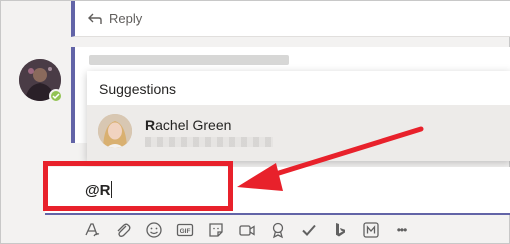 The image size is (510, 244). I want to click on message-header-blurred, so click(189, 60).